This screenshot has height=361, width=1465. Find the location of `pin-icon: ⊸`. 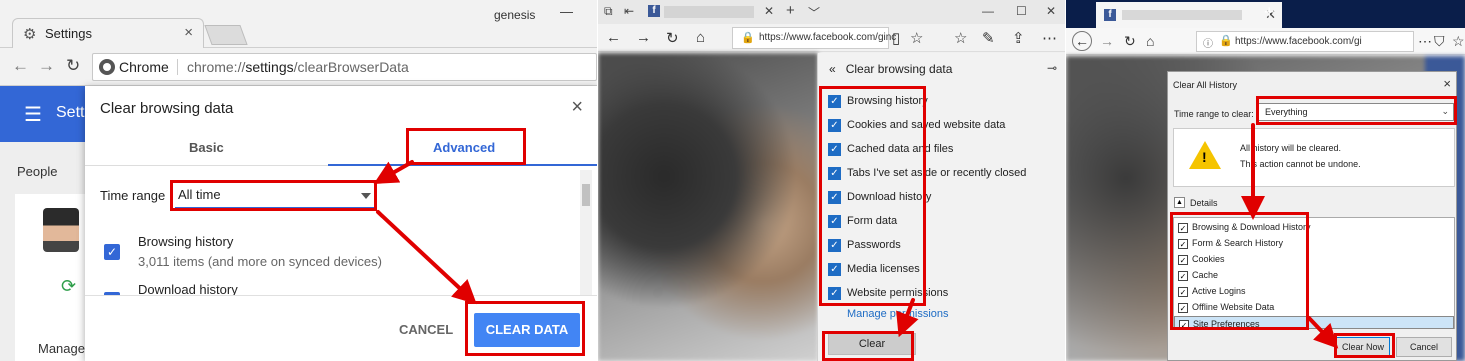

pin-icon: ⊸ is located at coordinates (1052, 68).